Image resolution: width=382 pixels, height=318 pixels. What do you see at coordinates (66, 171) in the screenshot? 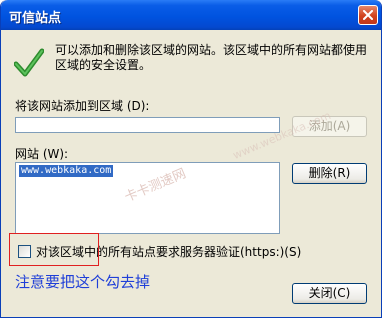
I see `list-item: www.webkaka.com` at bounding box center [66, 171].